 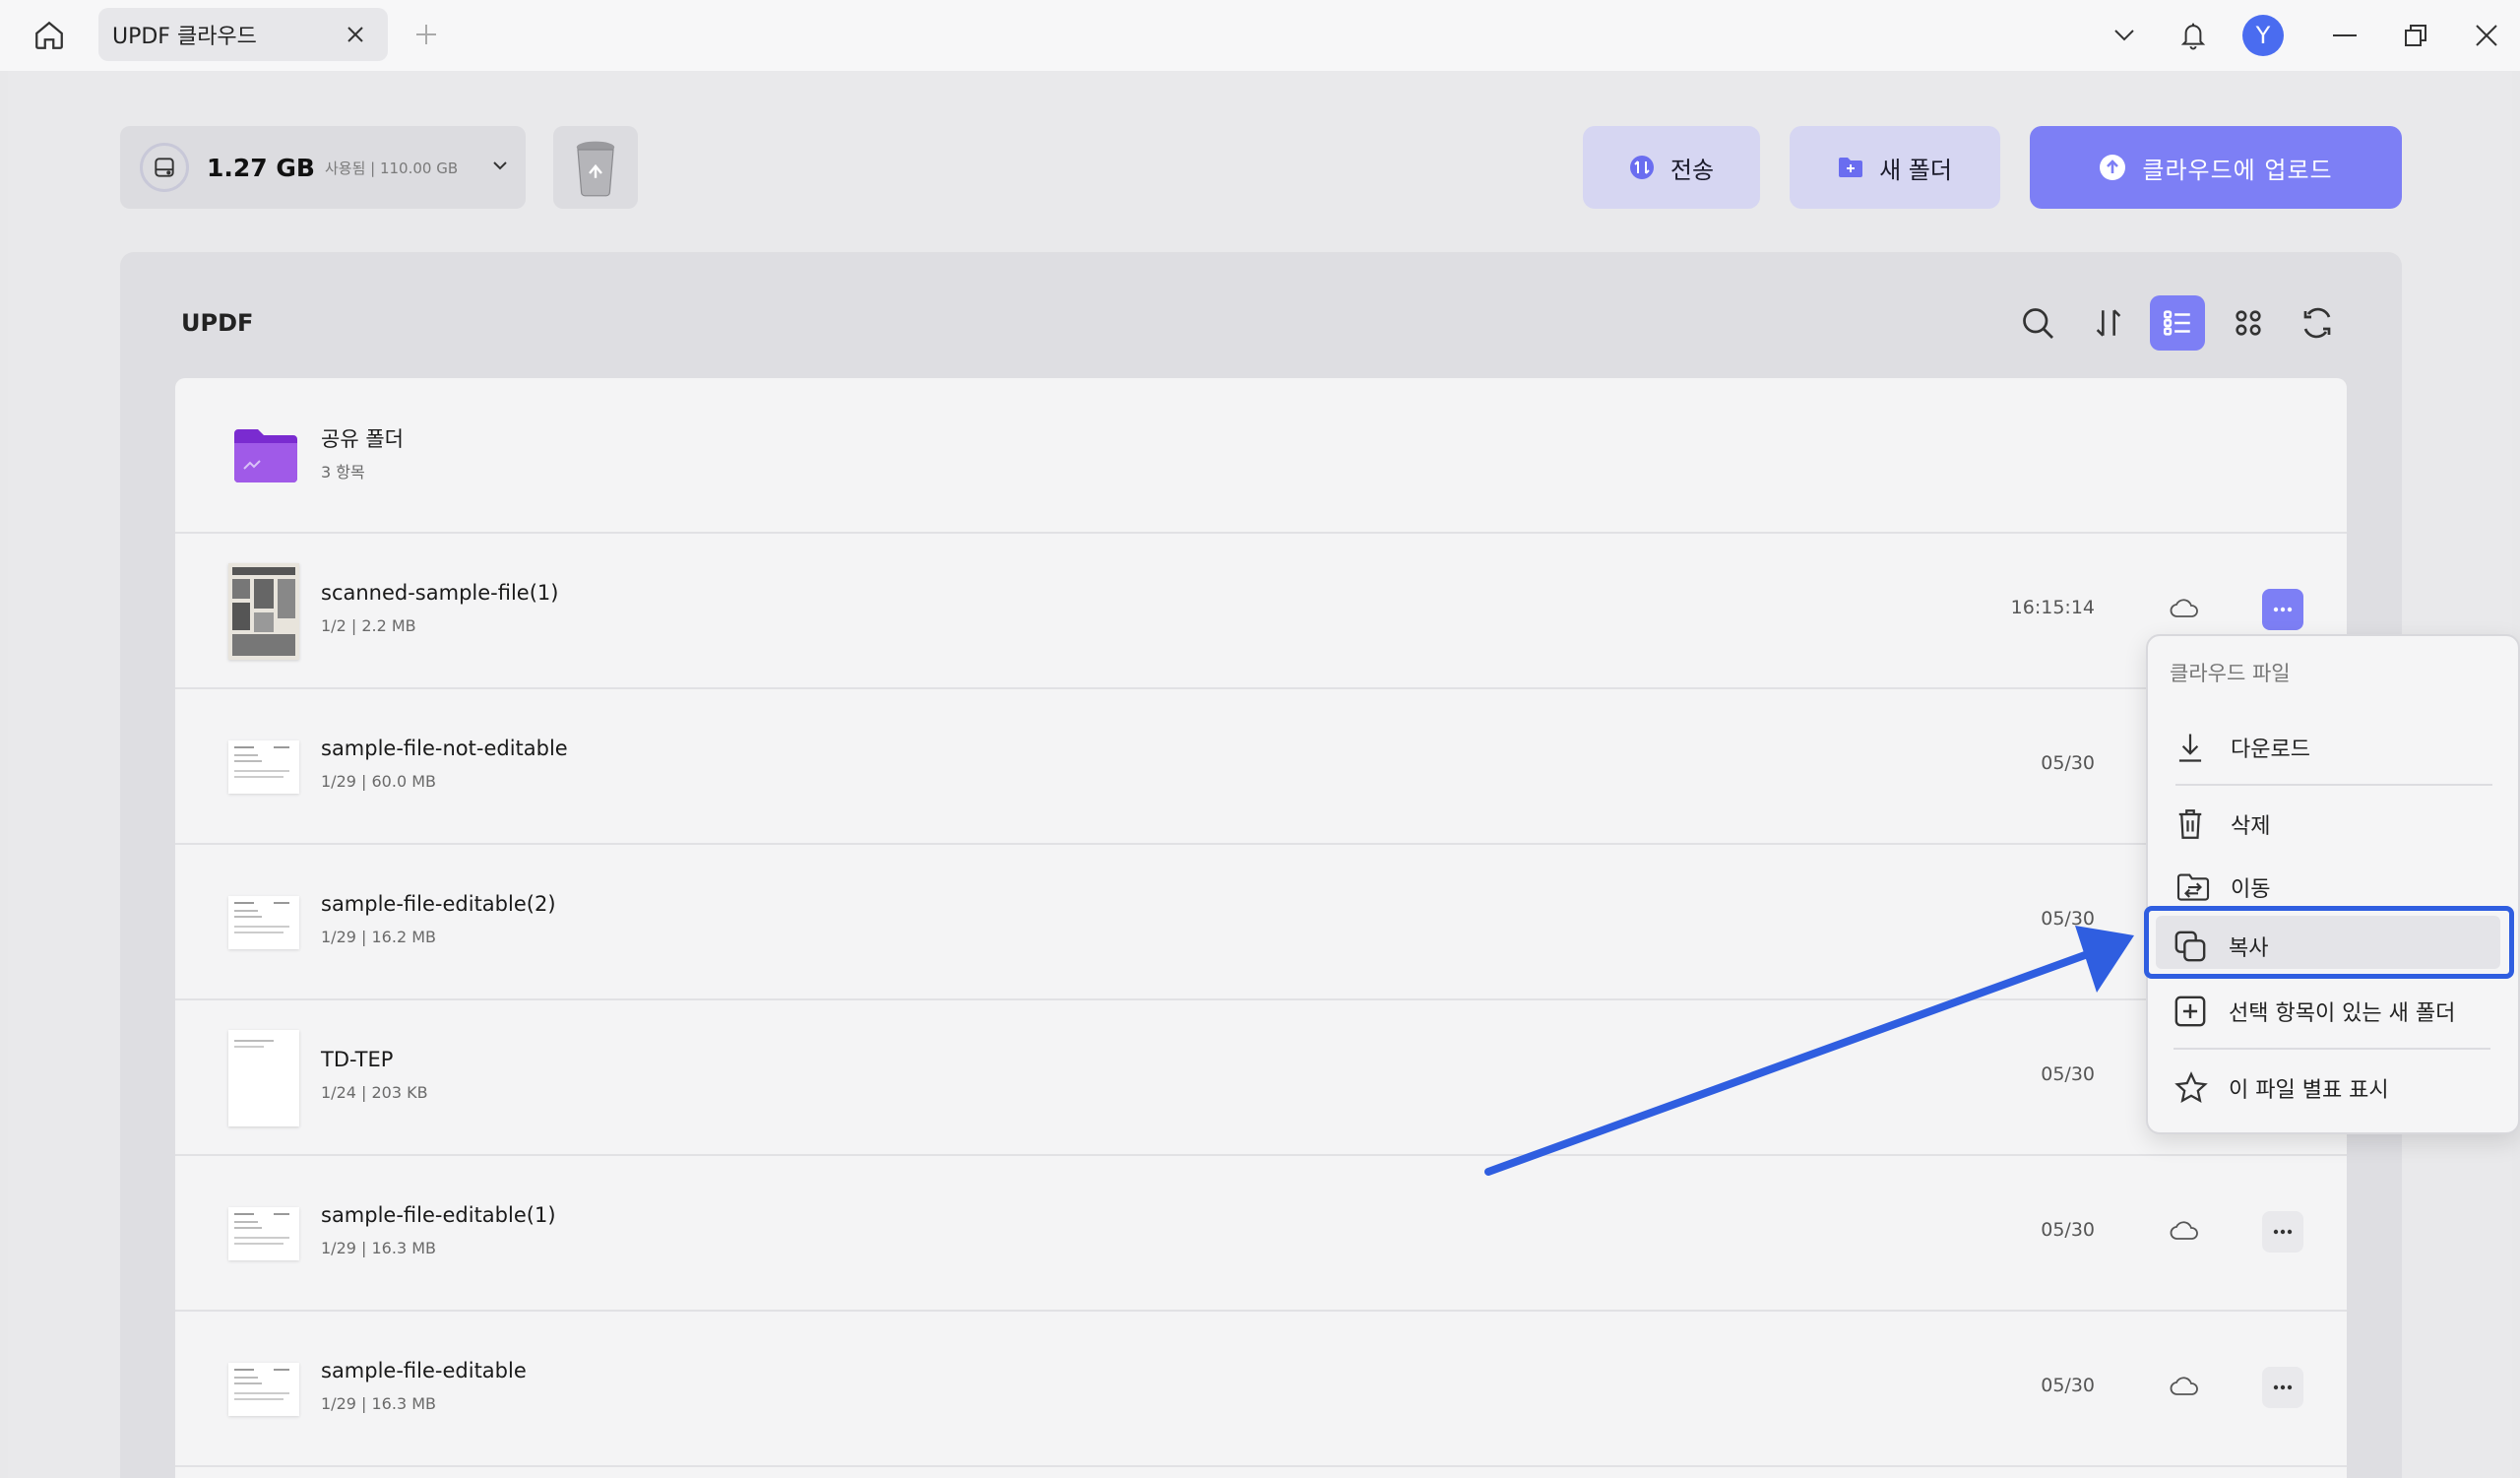 I want to click on search-icon, so click(x=2038, y=323).